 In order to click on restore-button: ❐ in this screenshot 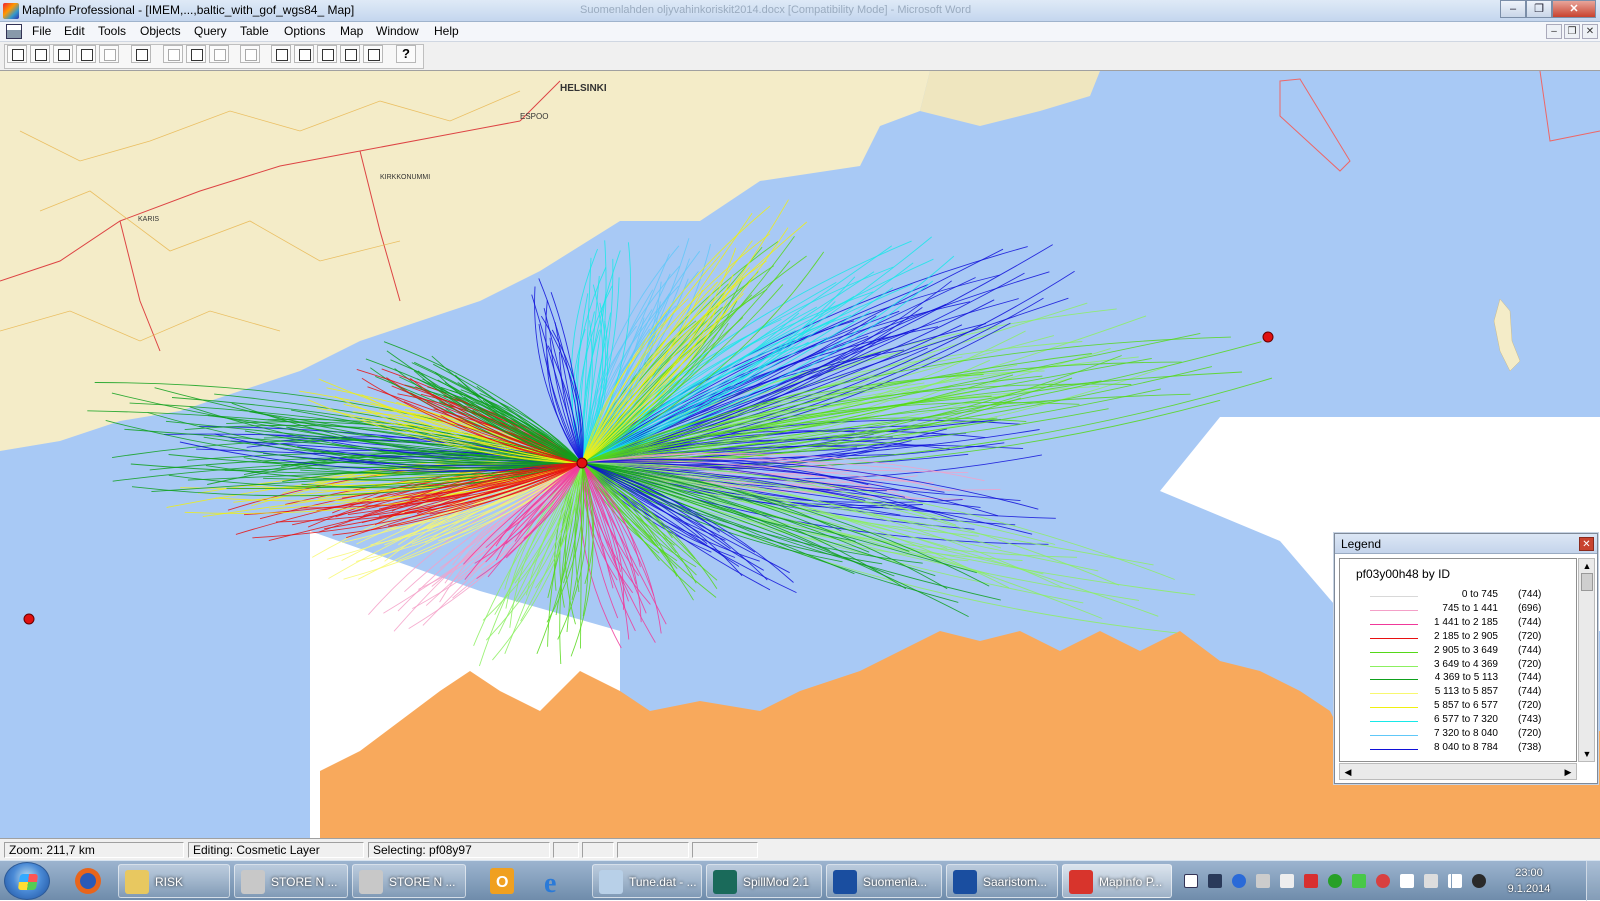, I will do `click(1539, 9)`.